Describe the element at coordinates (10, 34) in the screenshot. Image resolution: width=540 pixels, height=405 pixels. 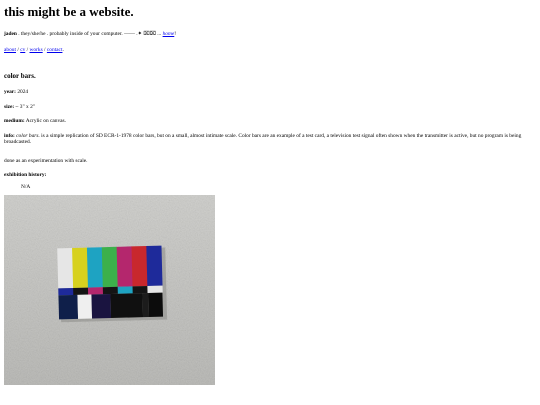
I see `author-name: jaden` at that location.